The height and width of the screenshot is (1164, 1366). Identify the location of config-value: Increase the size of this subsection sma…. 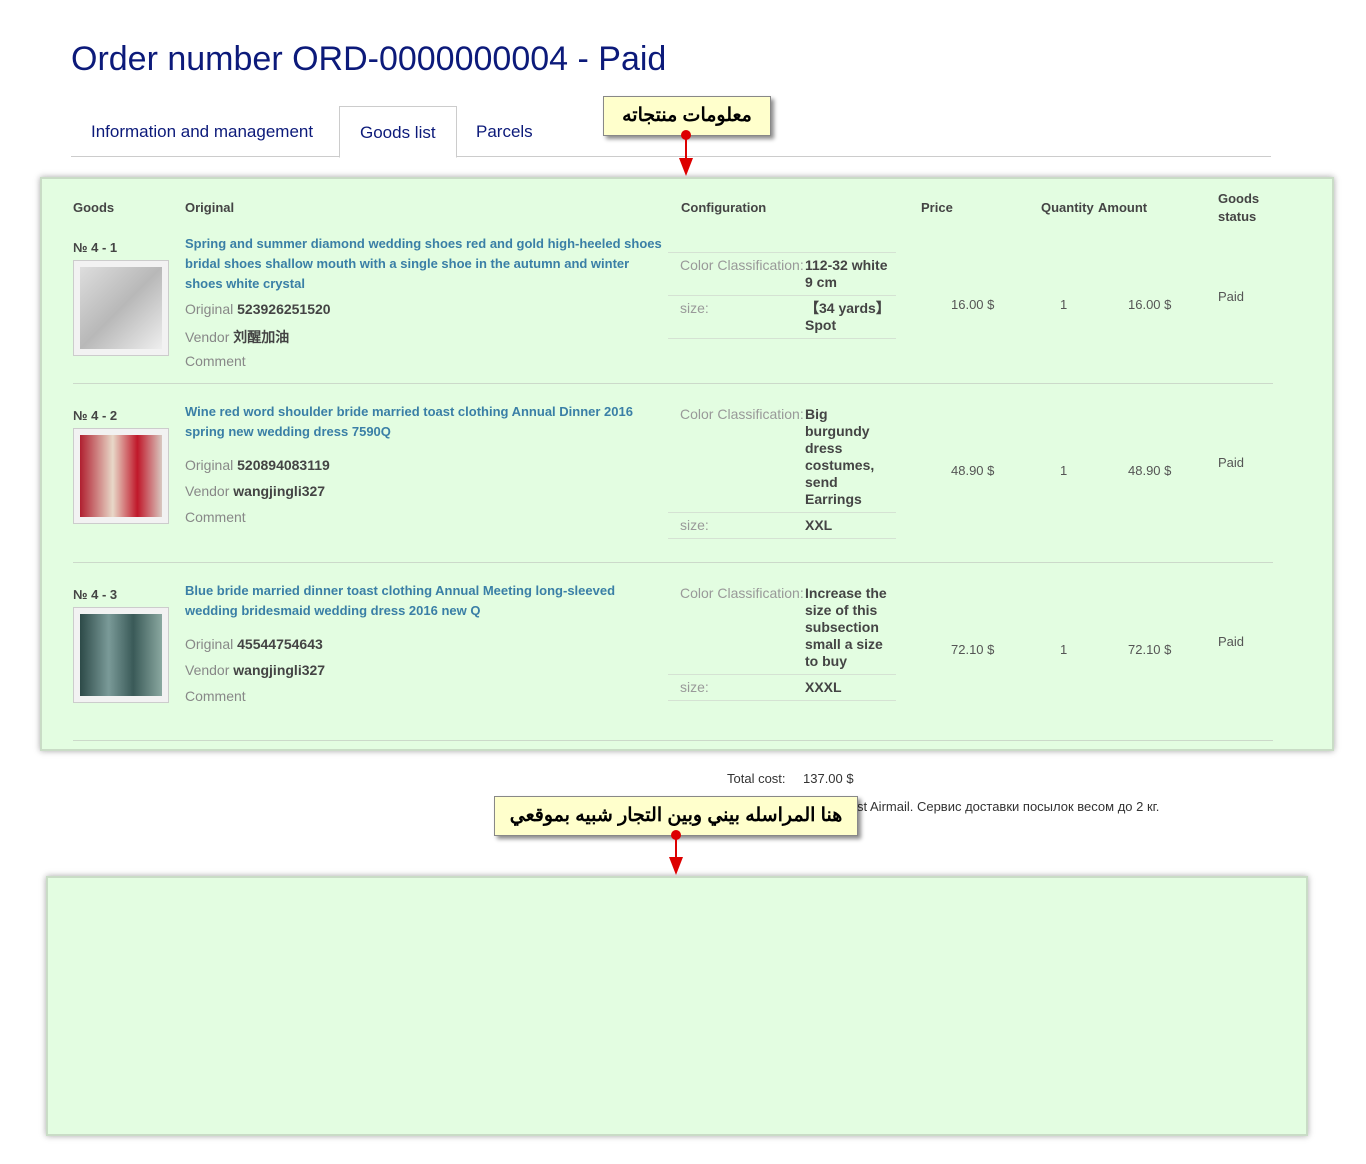
(846, 627).